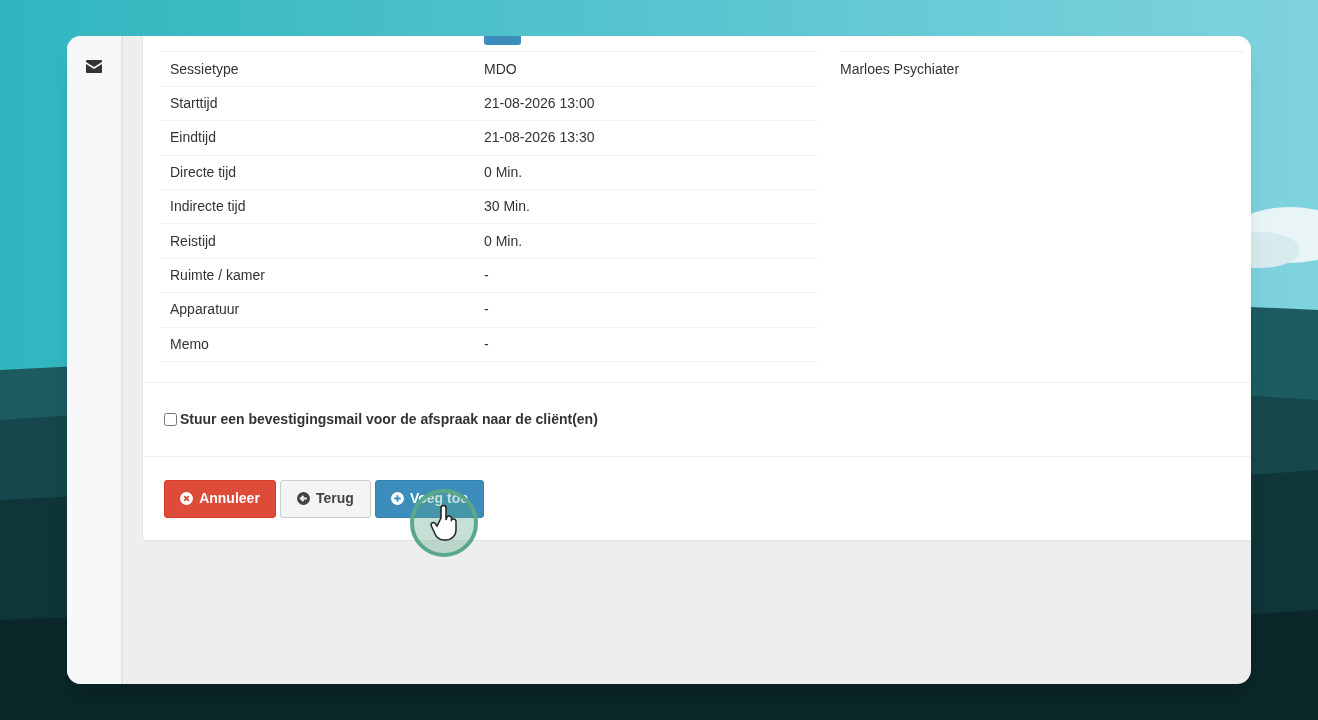 Image resolution: width=1318 pixels, height=720 pixels. What do you see at coordinates (205, 310) in the screenshot?
I see `field-label: Apparatuur` at bounding box center [205, 310].